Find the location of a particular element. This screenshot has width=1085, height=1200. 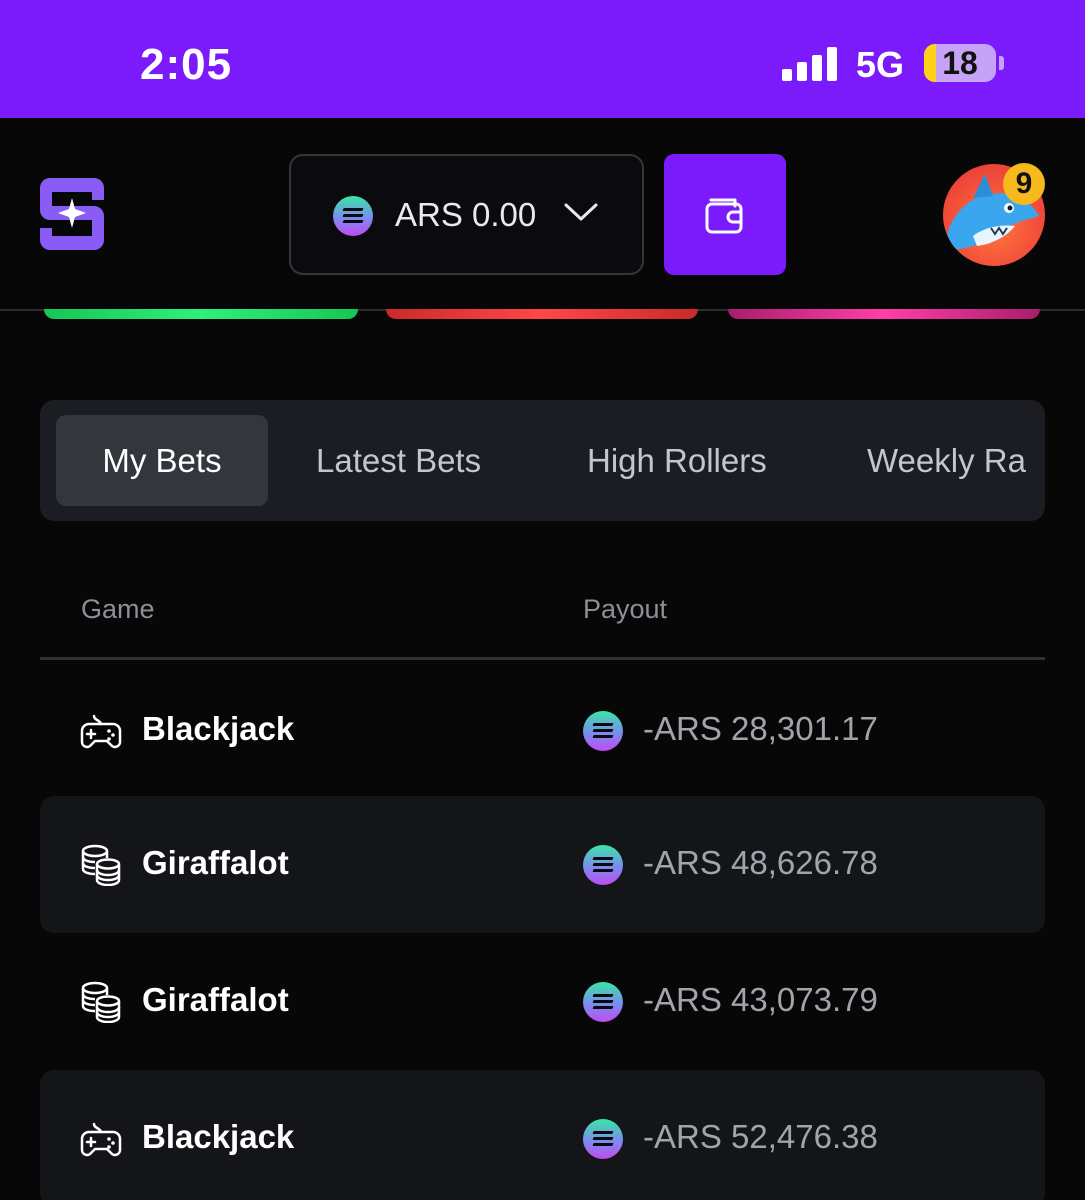

carousel-card-green is located at coordinates (201, 314).